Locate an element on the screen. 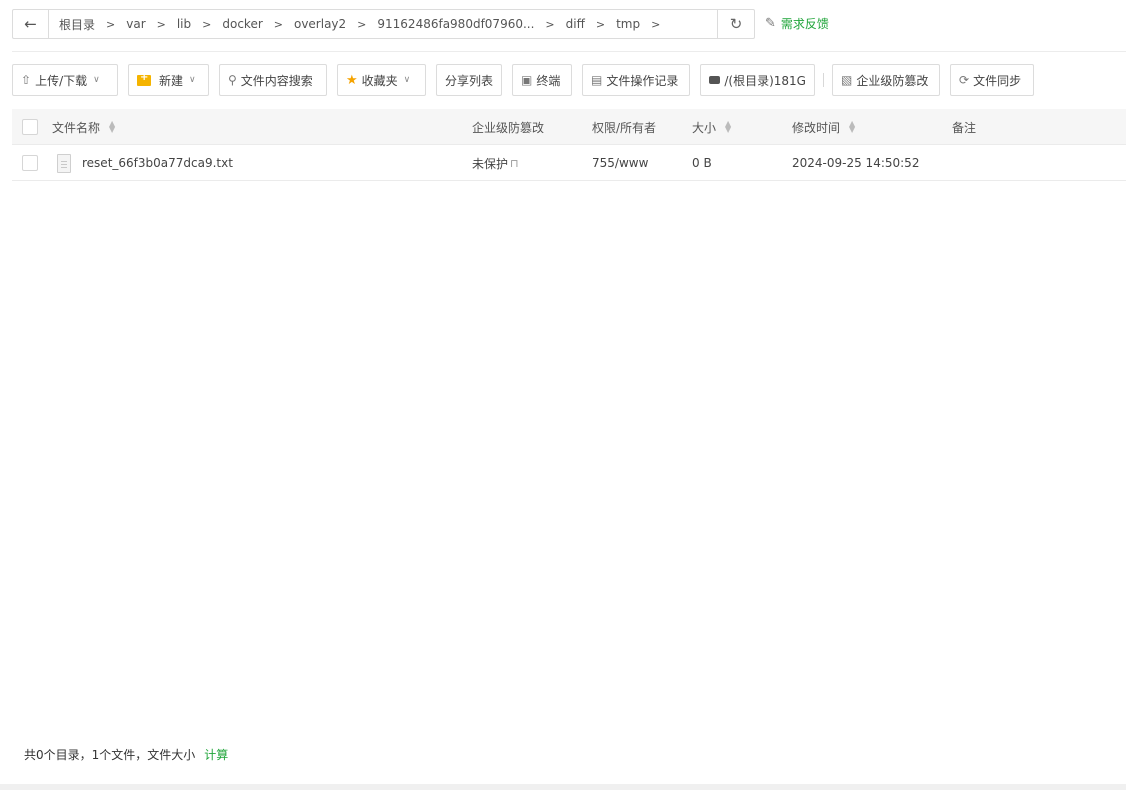 Image resolution: width=1126 pixels, height=790 pixels. terminal-icon: ▣ is located at coordinates (527, 80).